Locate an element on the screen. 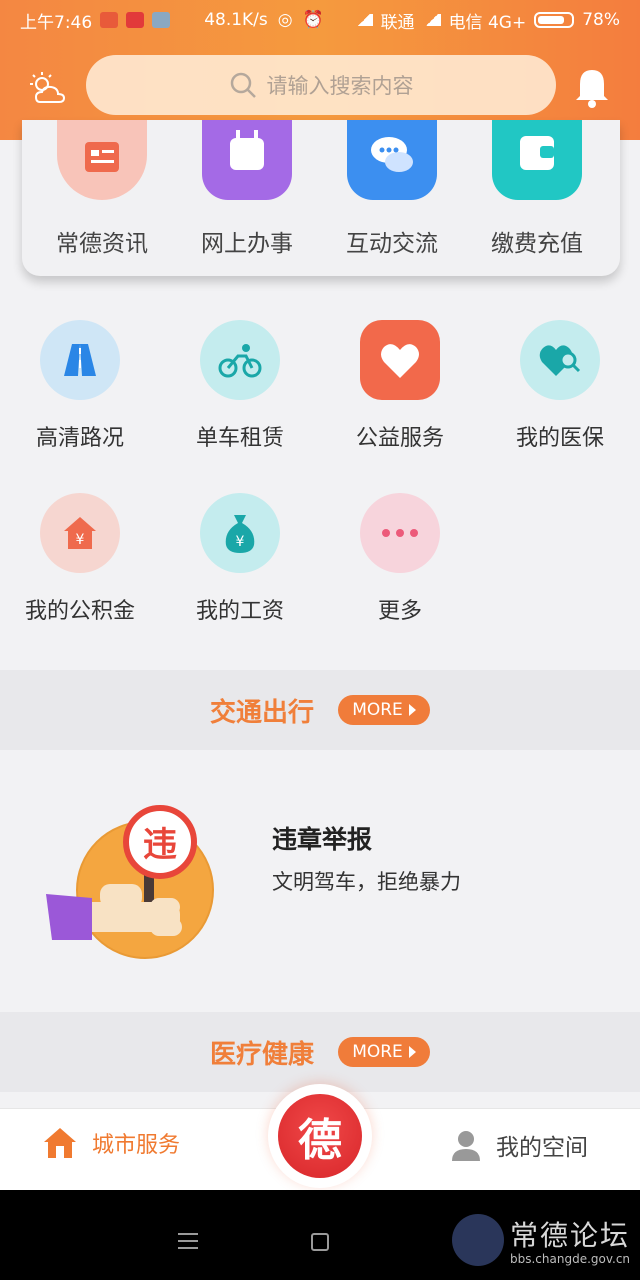  tab-city-services: 城市服务 is located at coordinates (111, 1143).